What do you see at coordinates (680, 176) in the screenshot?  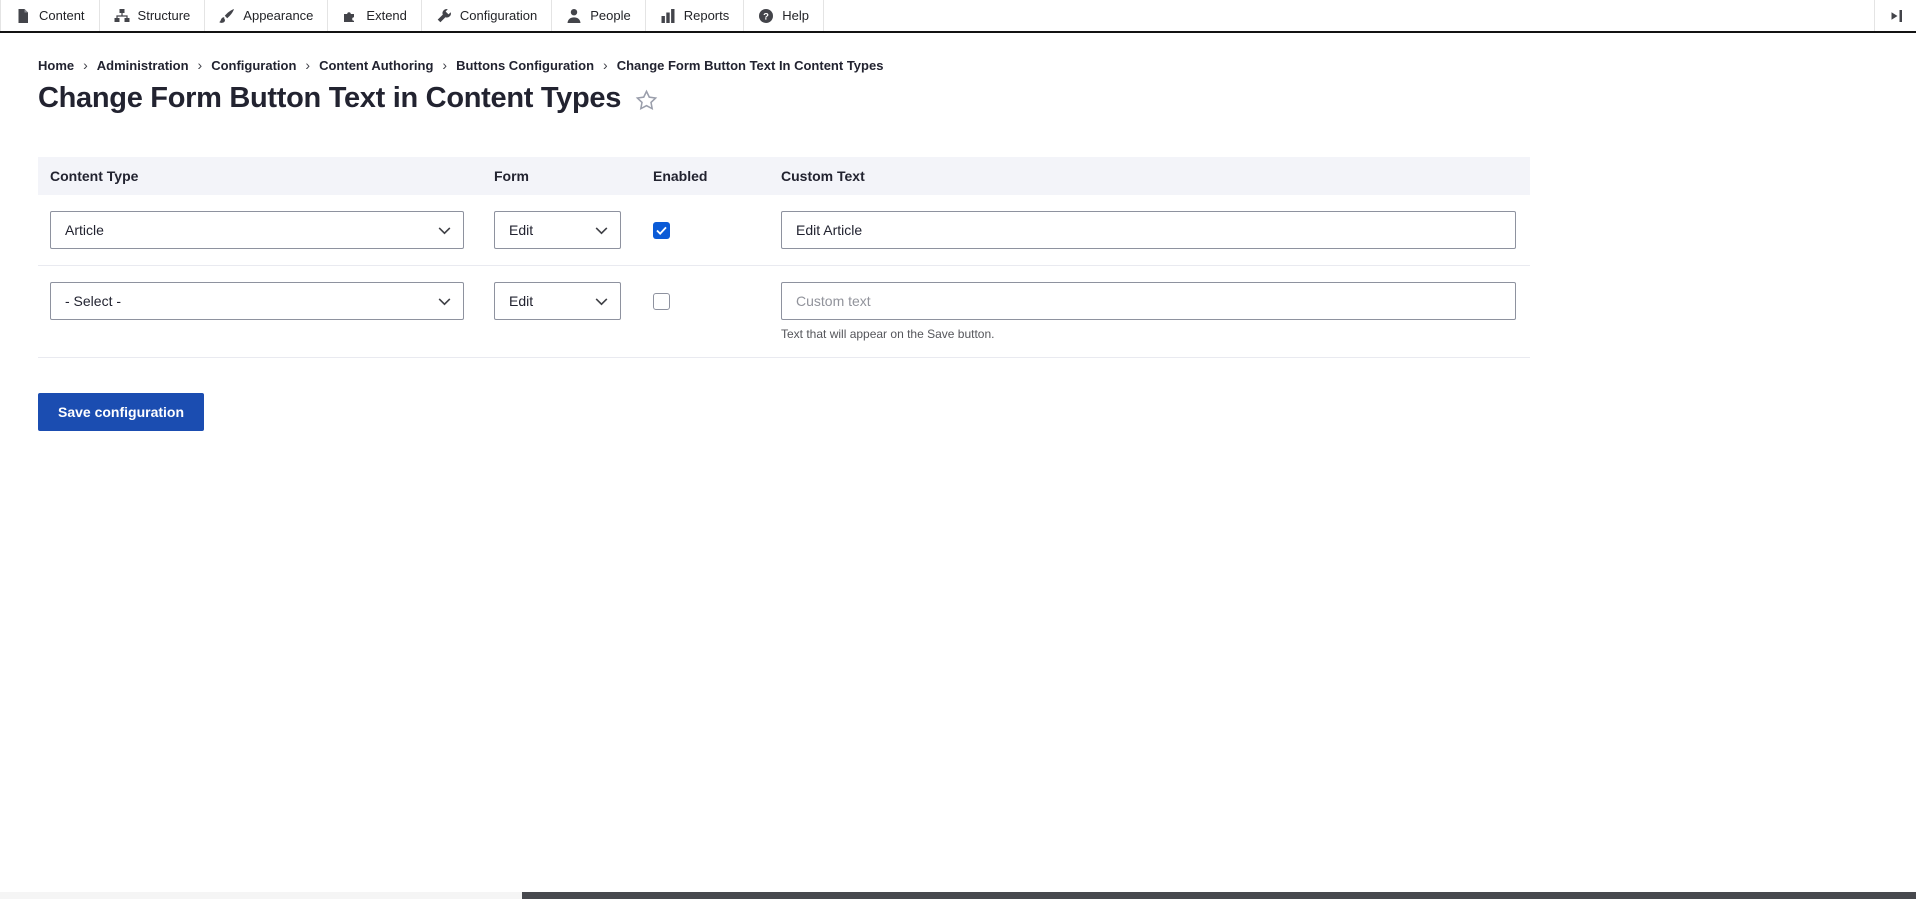 I see `column-header-enabled: Enabled` at bounding box center [680, 176].